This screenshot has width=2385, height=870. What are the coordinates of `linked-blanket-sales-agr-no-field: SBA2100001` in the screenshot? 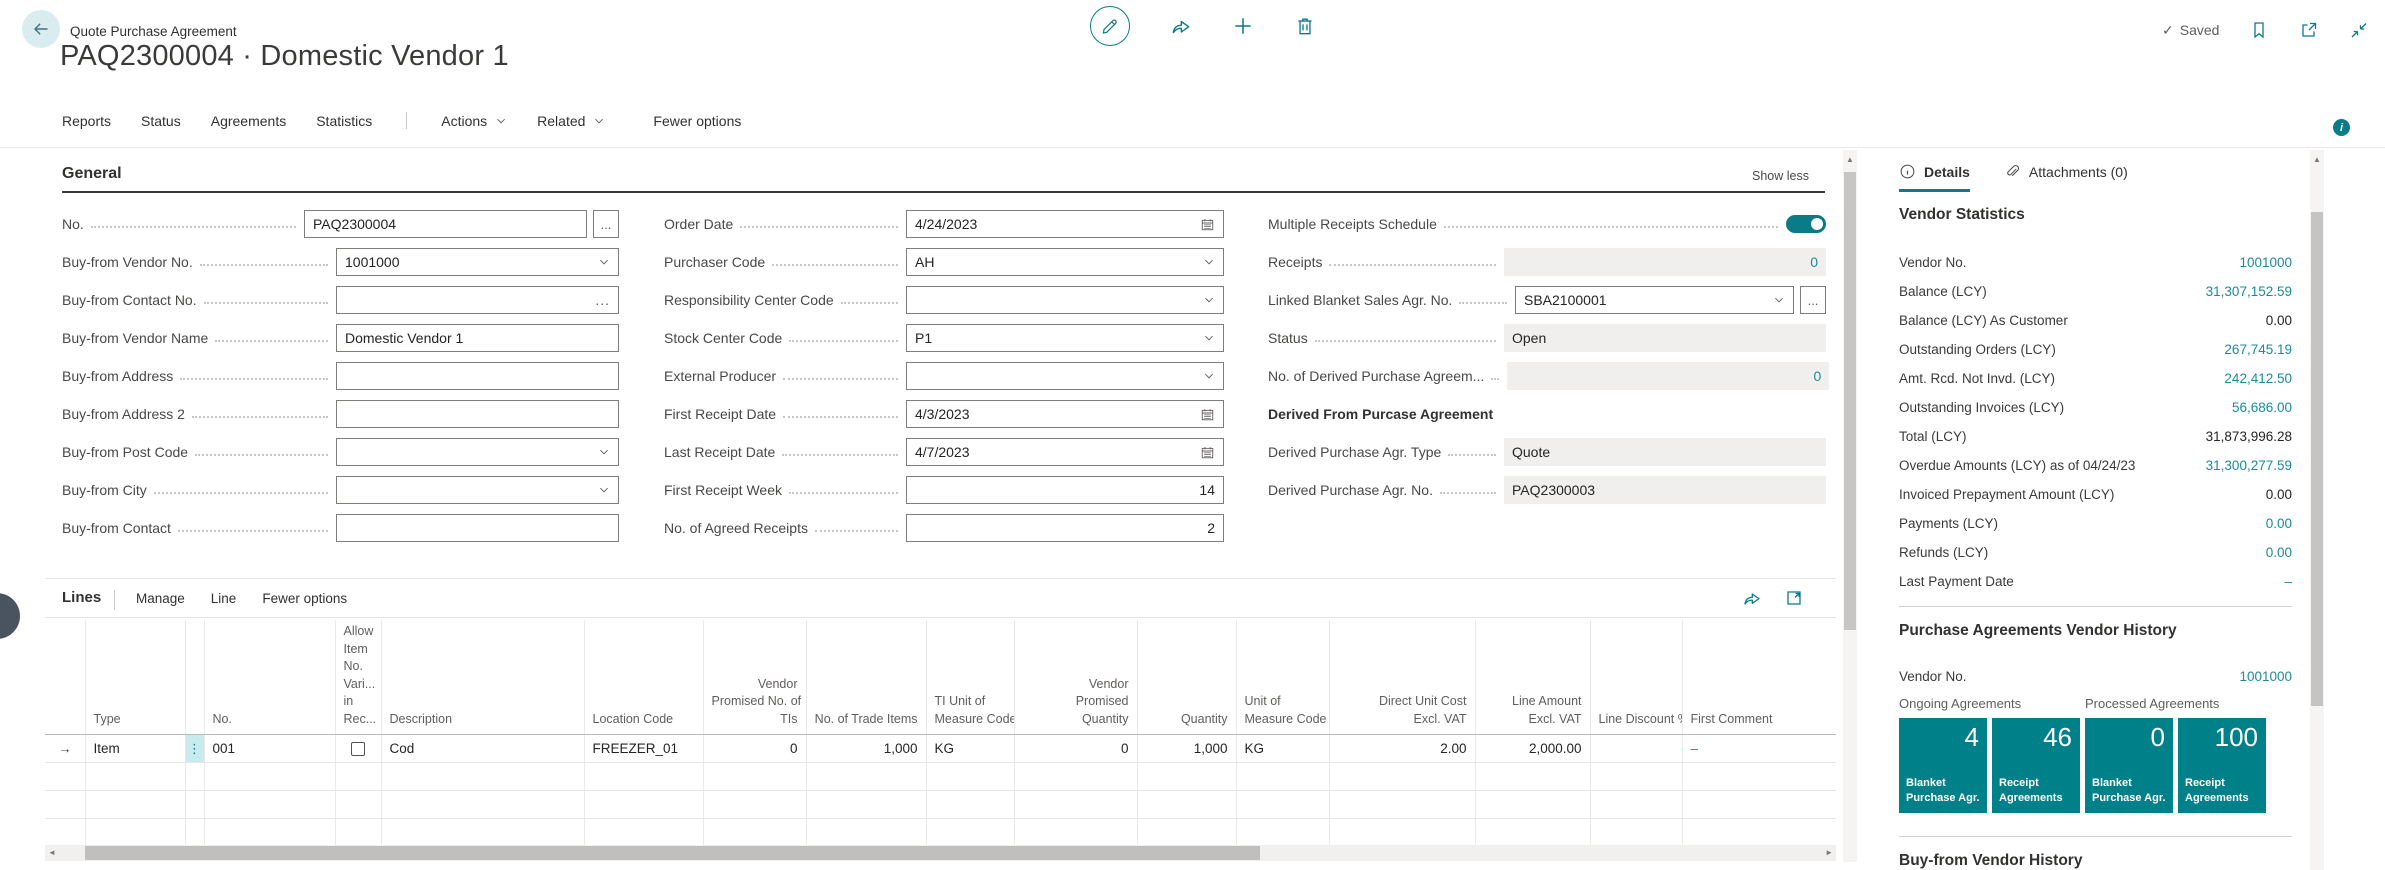 It's located at (1654, 300).